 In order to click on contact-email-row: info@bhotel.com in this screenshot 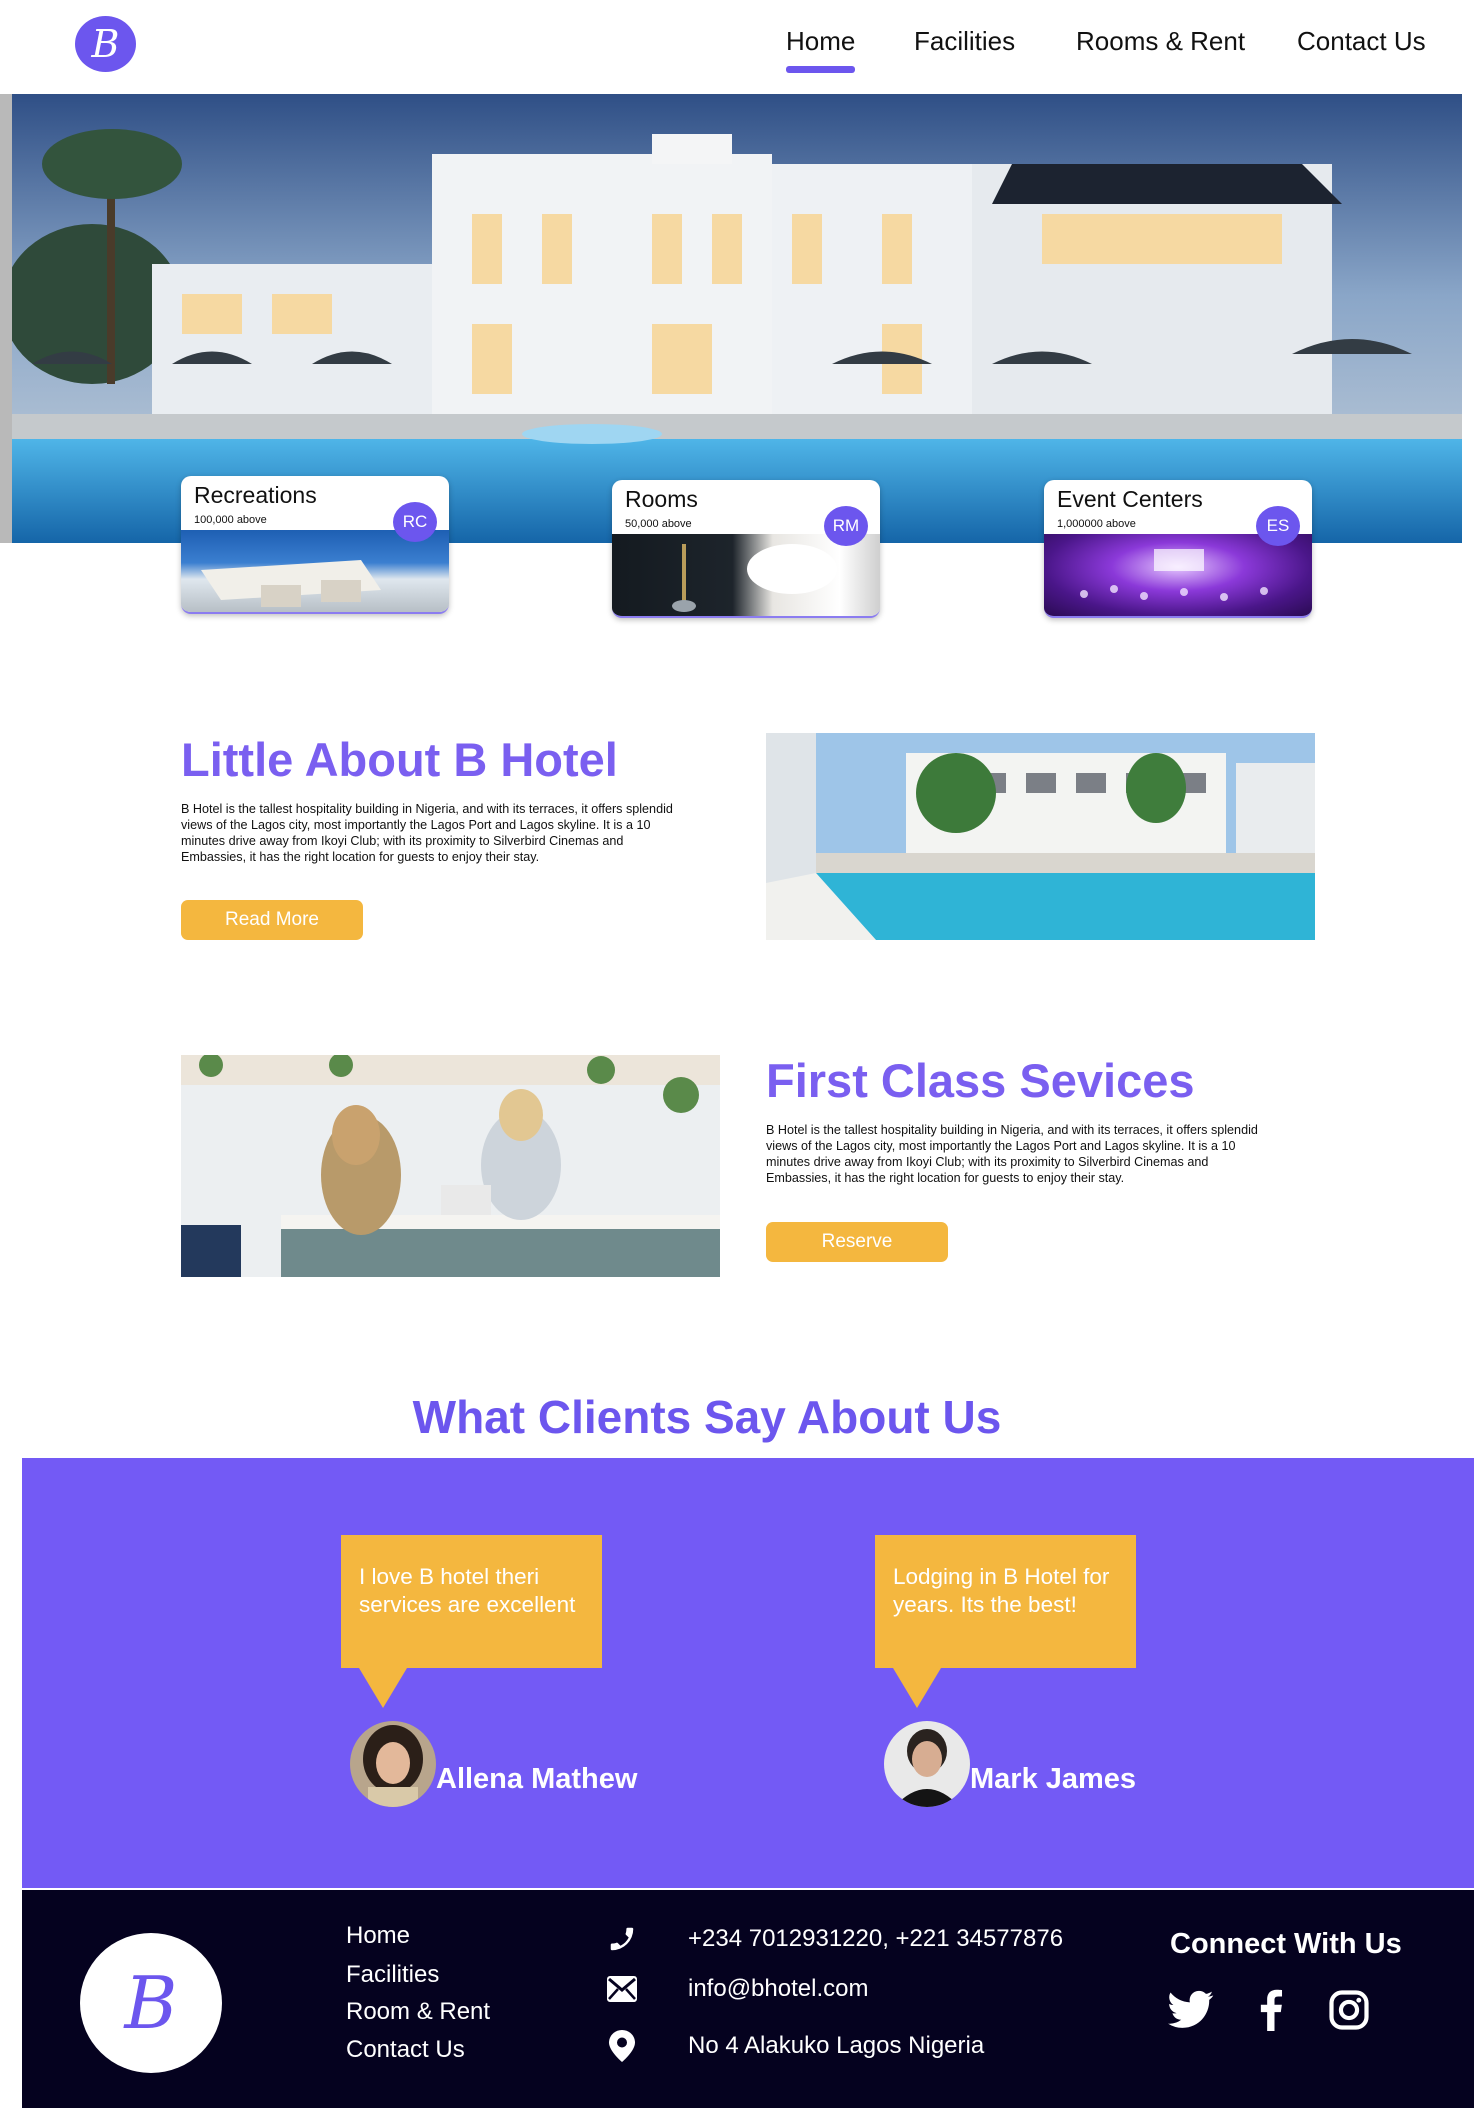, I will do `click(736, 1989)`.